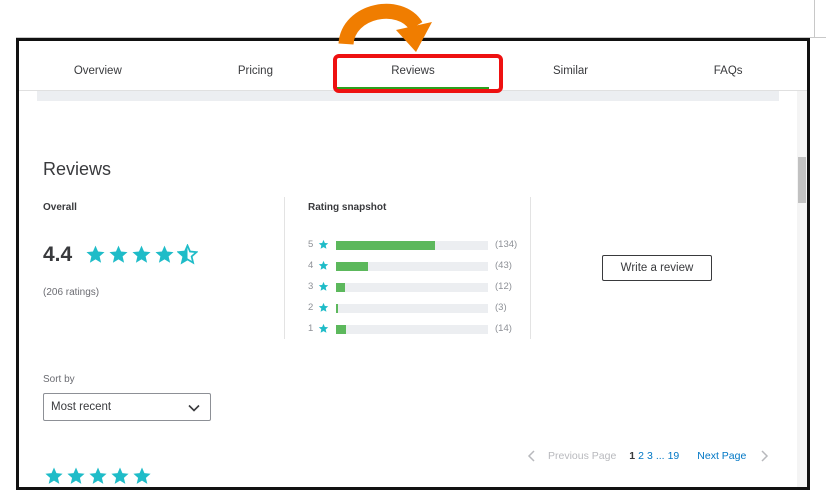 The height and width of the screenshot is (502, 826). I want to click on next-page-link: Next Page, so click(721, 456).